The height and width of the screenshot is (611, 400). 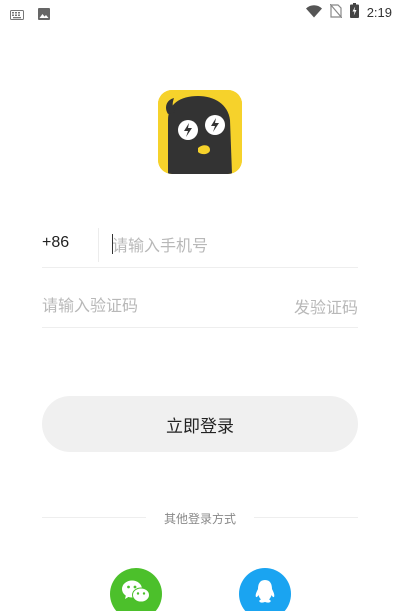 I want to click on wechat-icon, so click(x=136, y=594).